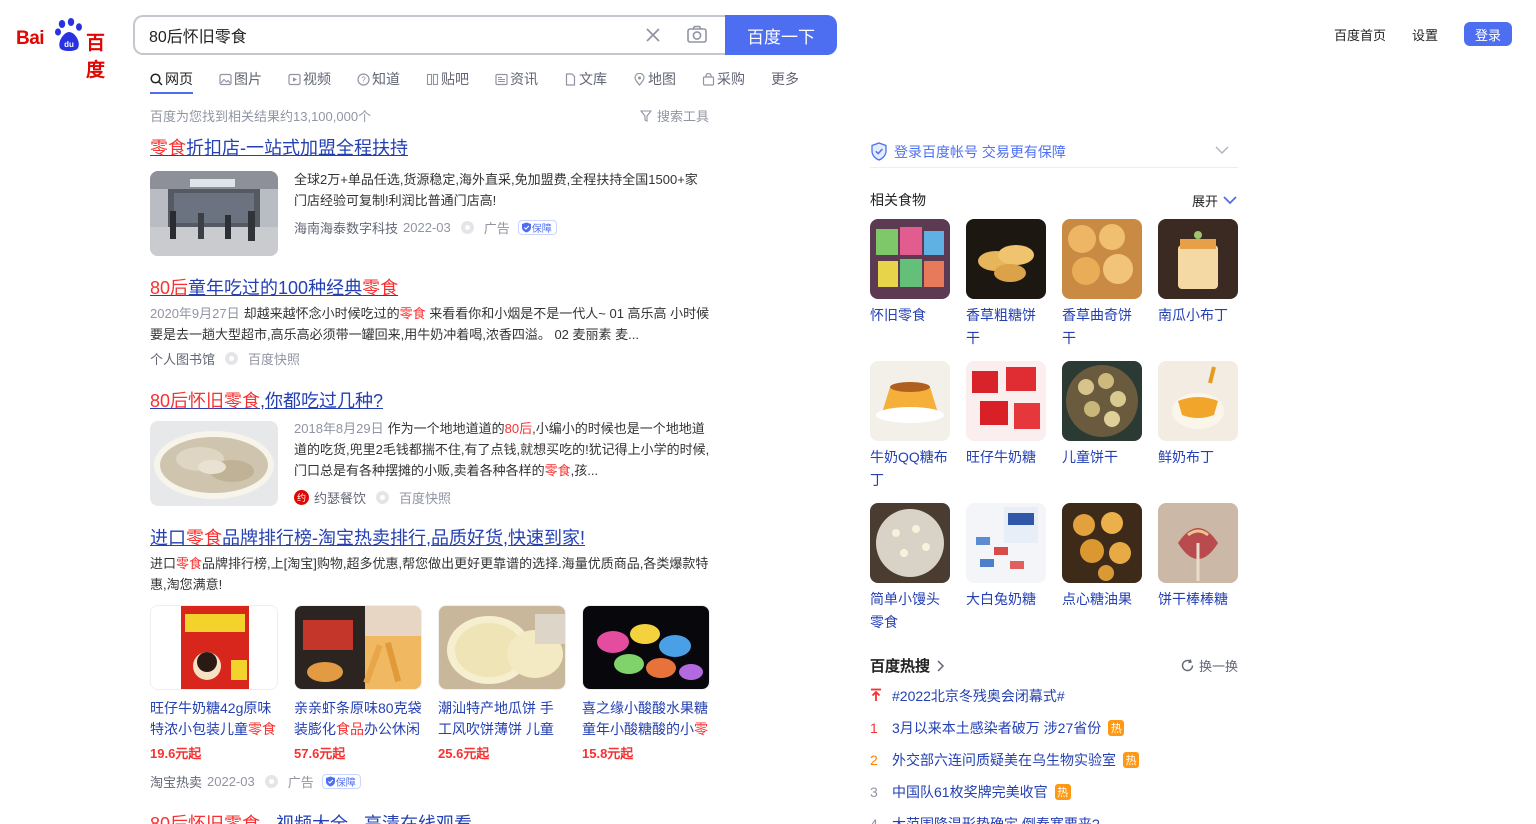 The image size is (1536, 824). I want to click on tab-news: 资讯, so click(516, 79).